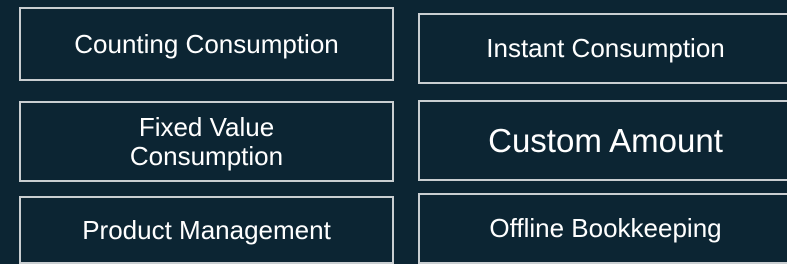 This screenshot has width=787, height=264. I want to click on instant-consumption-button: Instant Consumption, so click(602, 48).